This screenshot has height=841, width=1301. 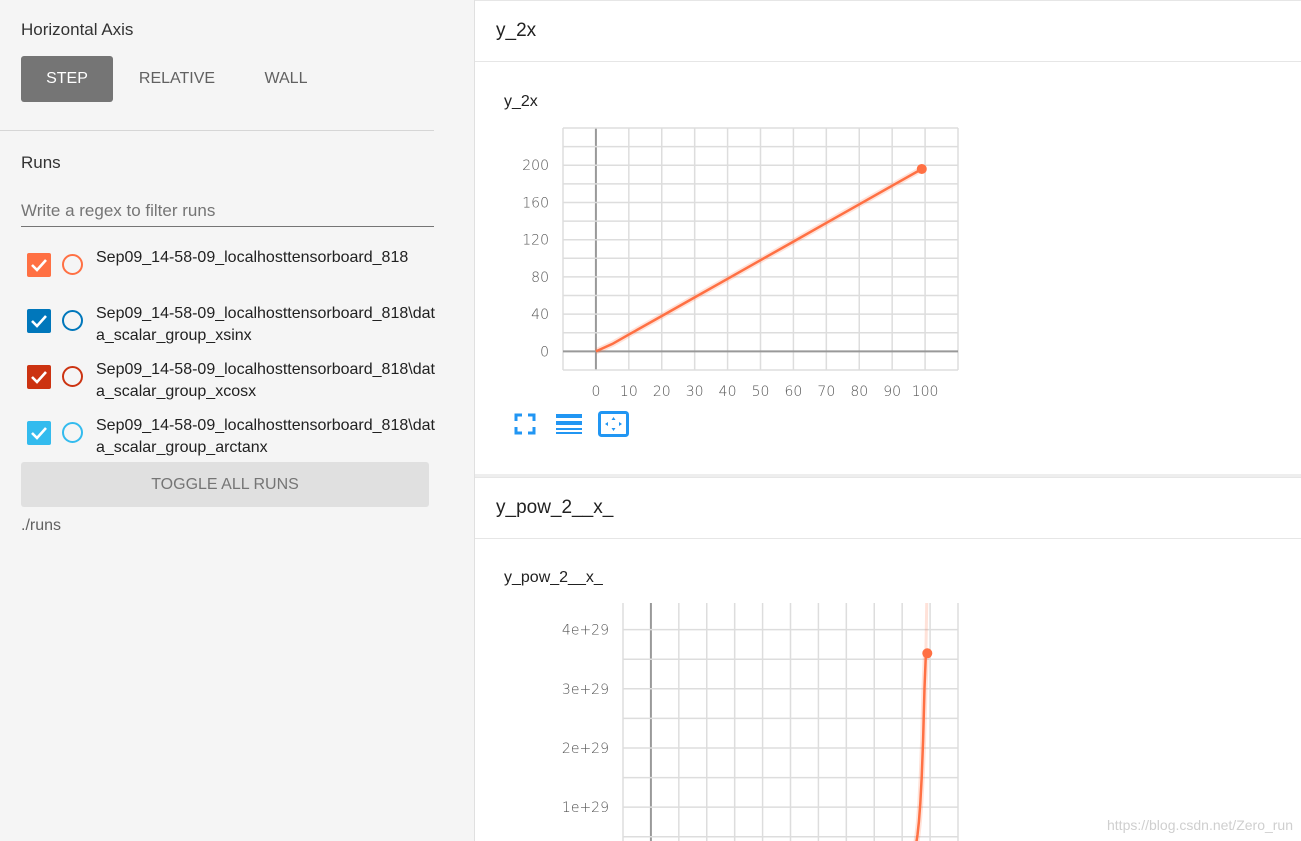 I want to click on raw-series-line, so click(x=926, y=628).